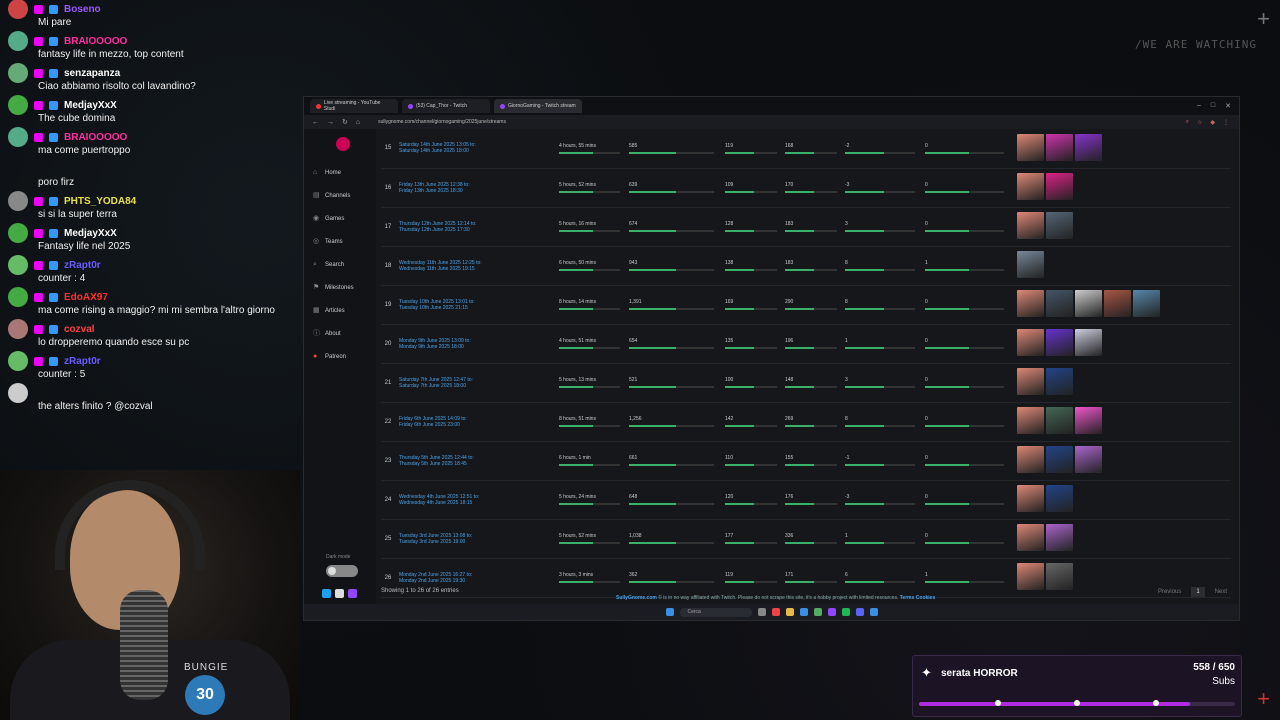 This screenshot has width=1280, height=720. What do you see at coordinates (100, 201) in the screenshot?
I see `chat-username: PHTS_YODA84` at bounding box center [100, 201].